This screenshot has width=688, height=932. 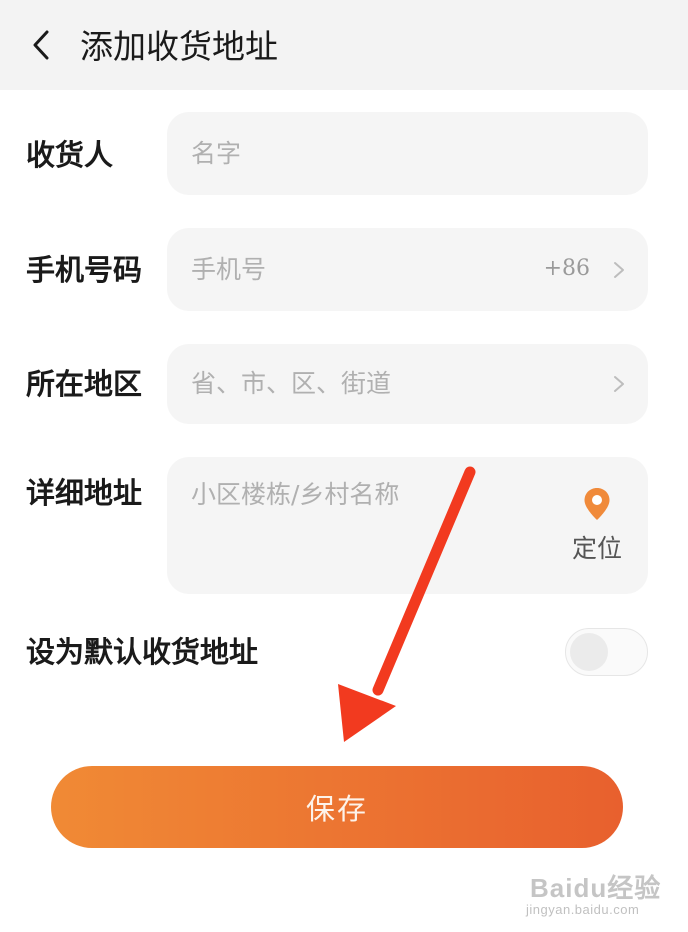 What do you see at coordinates (407, 269) in the screenshot?
I see `phone-input: 手机号 +86` at bounding box center [407, 269].